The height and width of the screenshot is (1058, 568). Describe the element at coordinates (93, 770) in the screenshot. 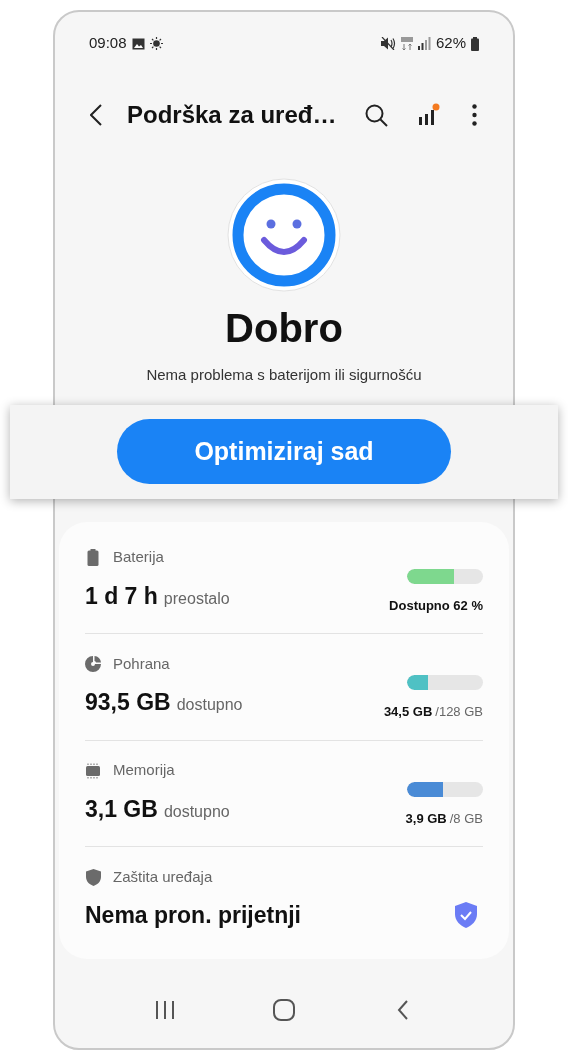

I see `chip-icon` at that location.